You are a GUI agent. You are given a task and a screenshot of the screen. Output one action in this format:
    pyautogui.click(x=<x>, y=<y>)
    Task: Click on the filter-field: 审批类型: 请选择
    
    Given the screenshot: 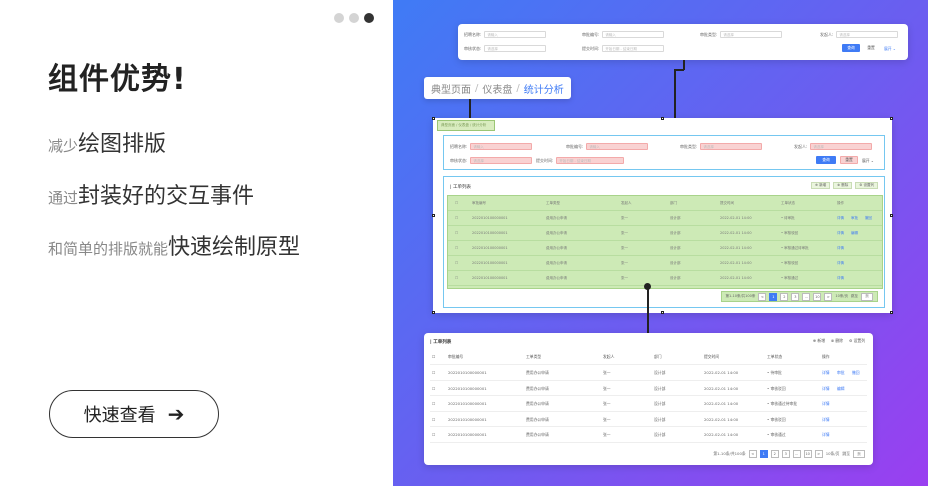 What is the action you would take?
    pyautogui.click(x=741, y=34)
    